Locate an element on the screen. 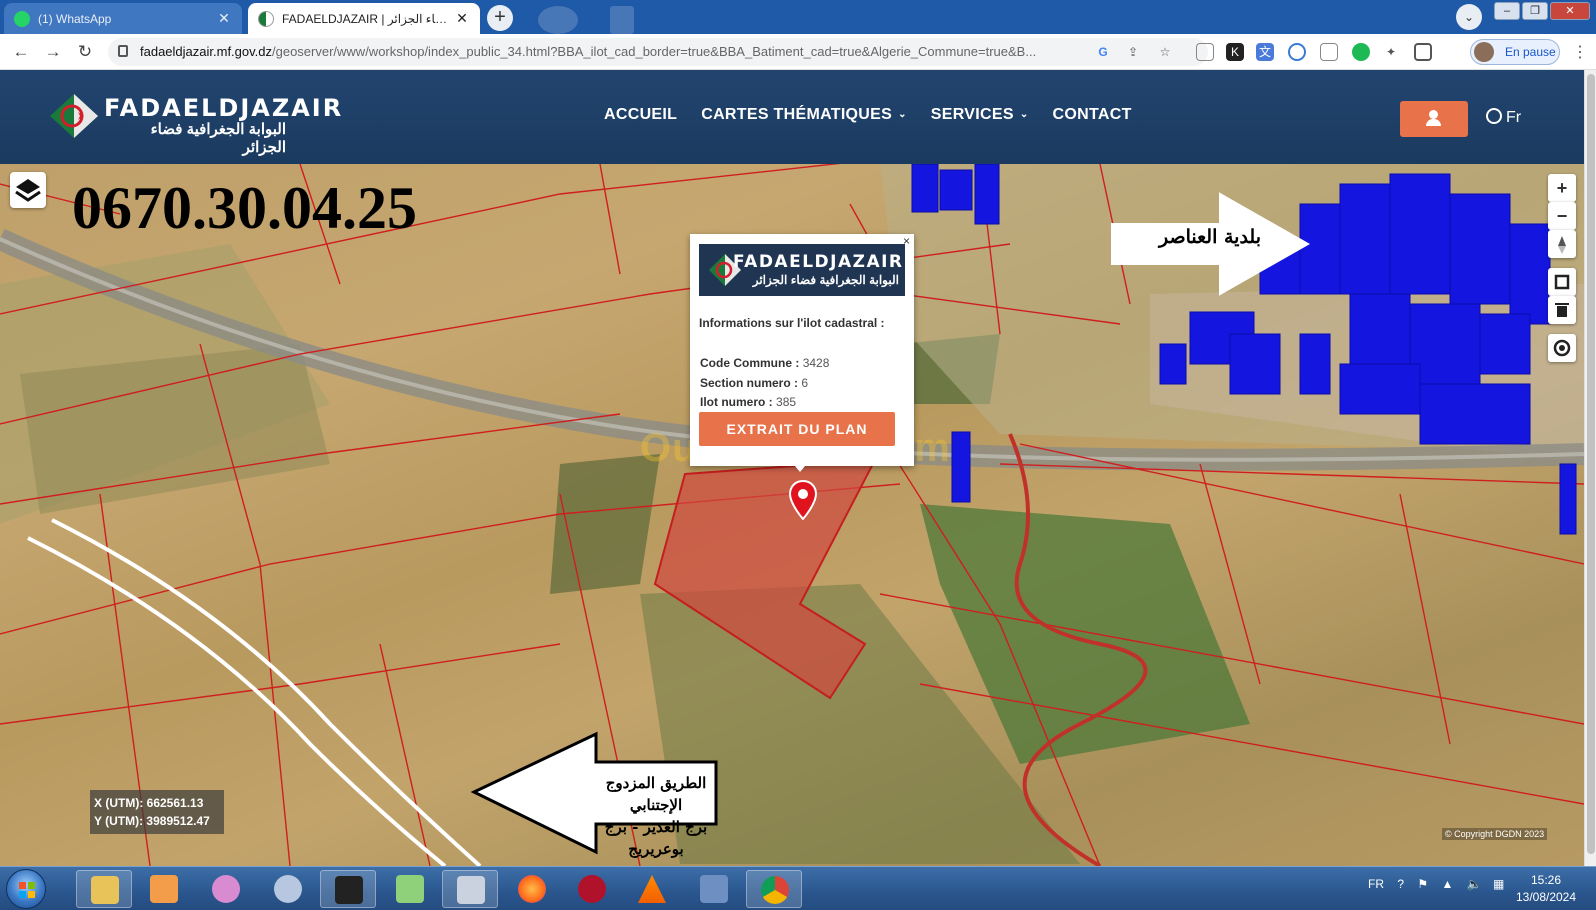  arrow-up-icon: ▲ is located at coordinates (1447, 884).